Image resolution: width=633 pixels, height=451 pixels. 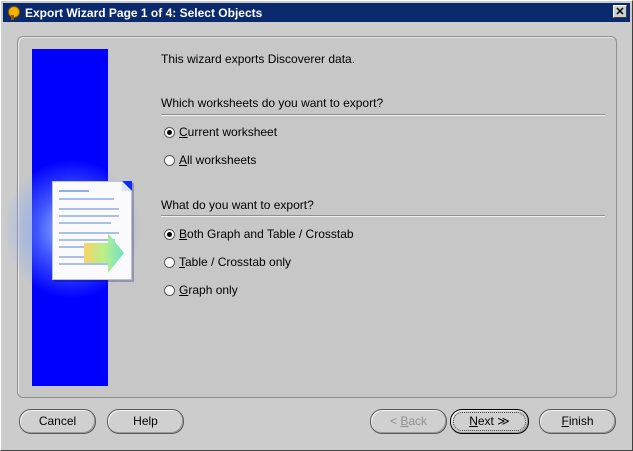 I want to click on radio-current-worksheet: Current worksheet, so click(x=220, y=132).